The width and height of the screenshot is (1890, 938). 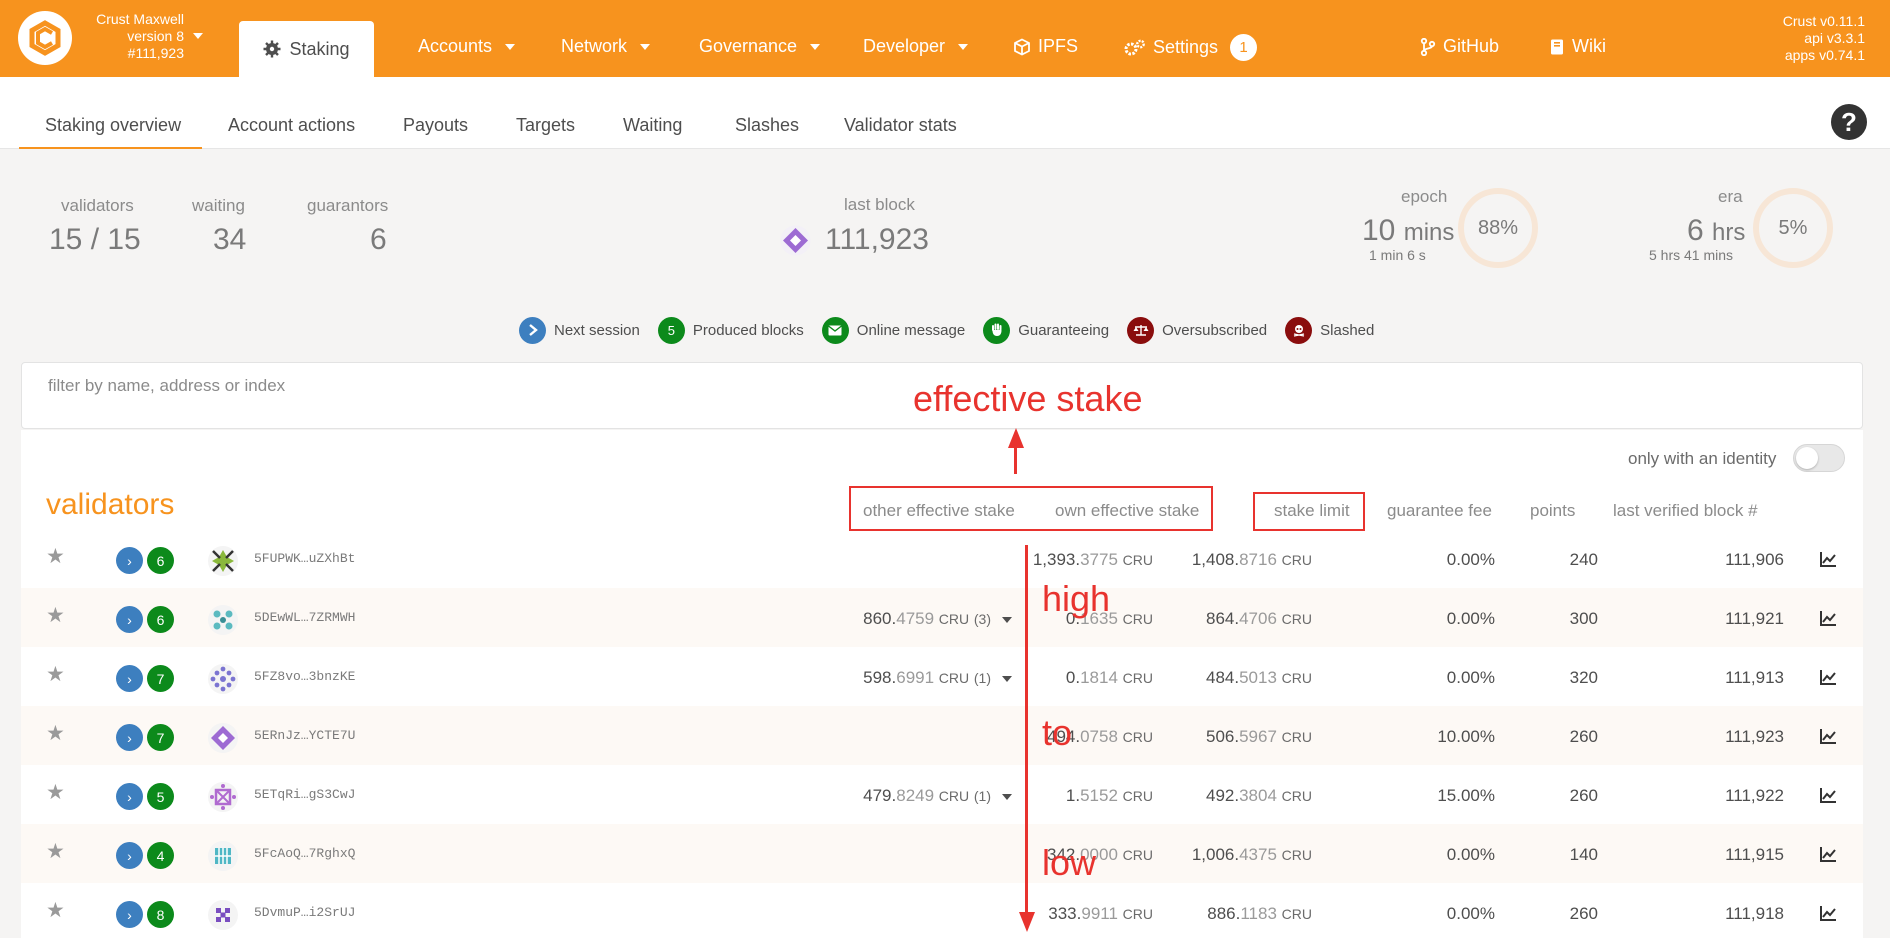 I want to click on validator-address: 5FcAoQ…7RghxQ, so click(x=304, y=853).